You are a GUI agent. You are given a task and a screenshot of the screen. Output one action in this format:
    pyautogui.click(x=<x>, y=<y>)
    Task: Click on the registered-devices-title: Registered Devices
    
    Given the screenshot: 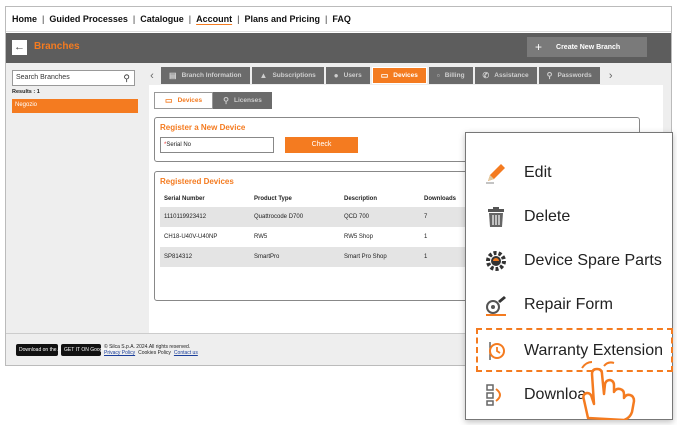 What is the action you would take?
    pyautogui.click(x=197, y=181)
    